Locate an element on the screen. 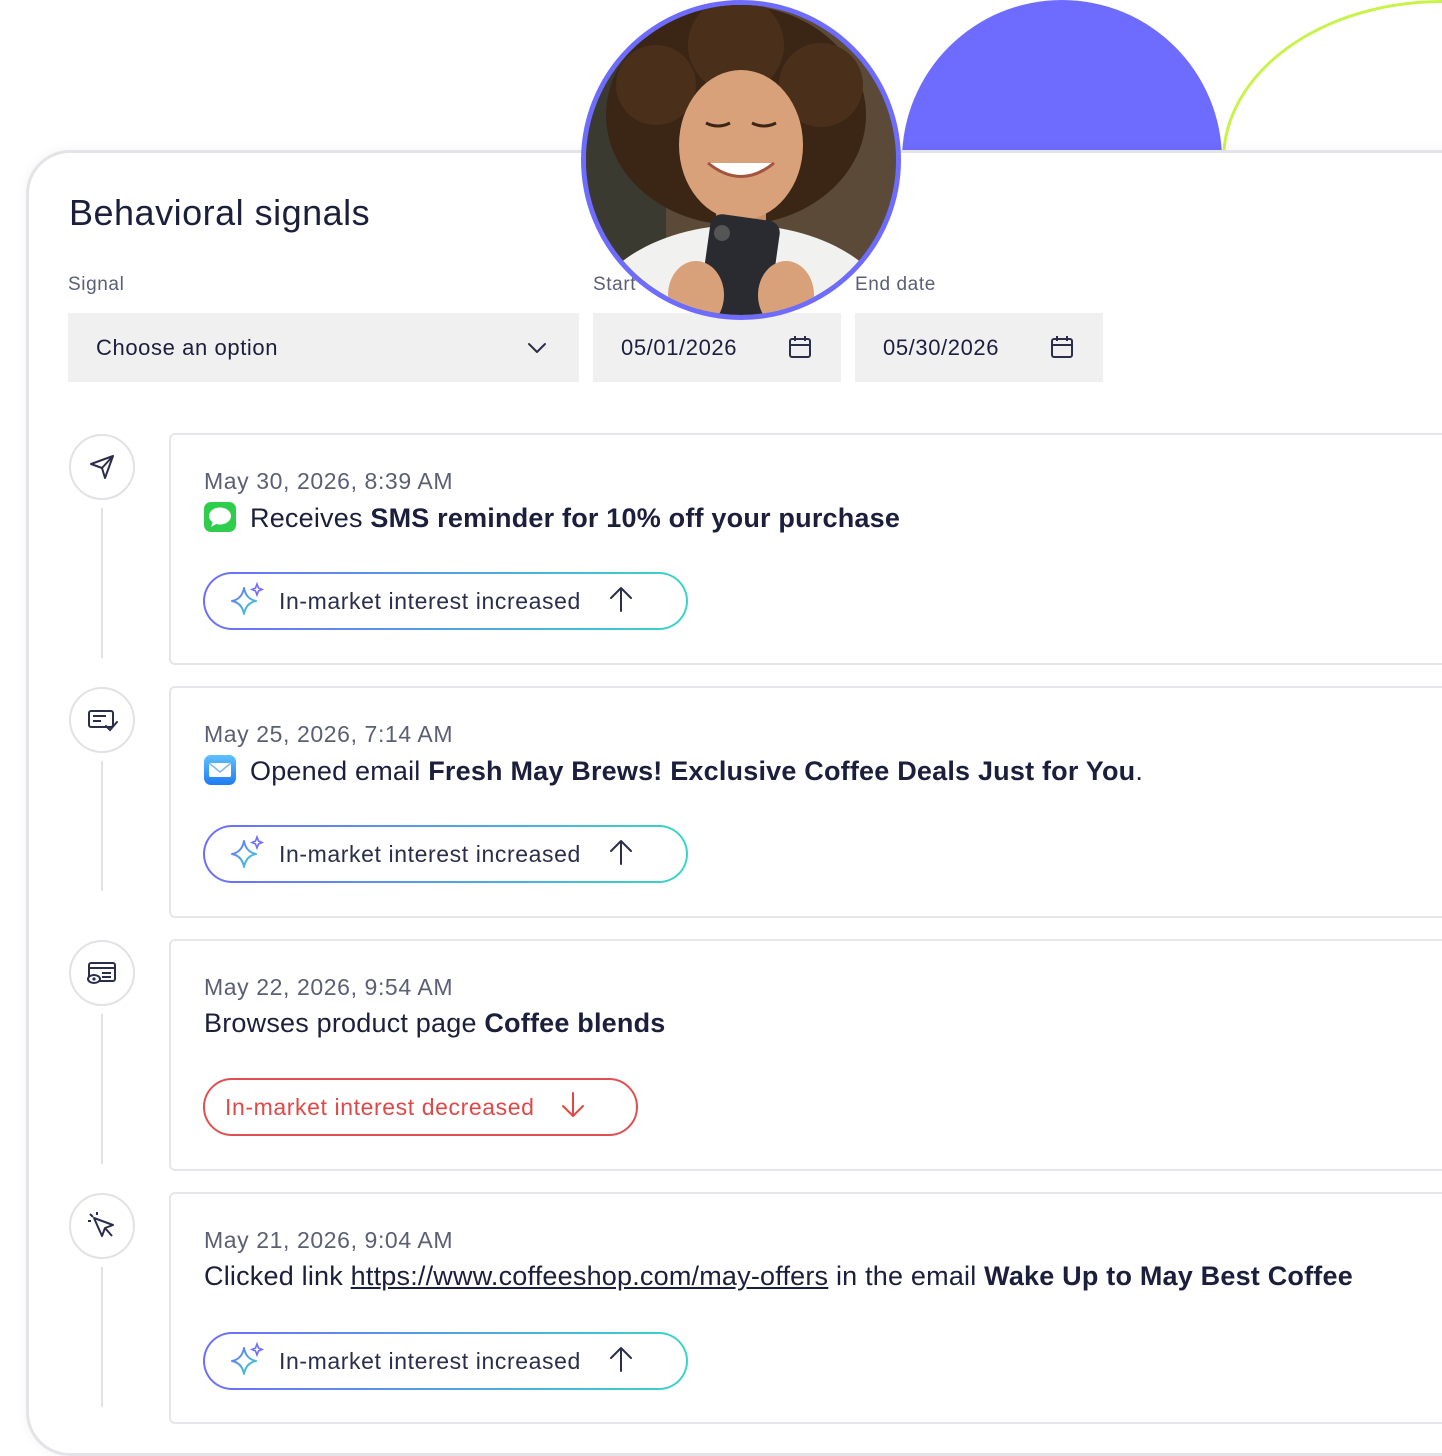 Image resolution: width=1442 pixels, height=1456 pixels. event-suffix: . is located at coordinates (1139, 771).